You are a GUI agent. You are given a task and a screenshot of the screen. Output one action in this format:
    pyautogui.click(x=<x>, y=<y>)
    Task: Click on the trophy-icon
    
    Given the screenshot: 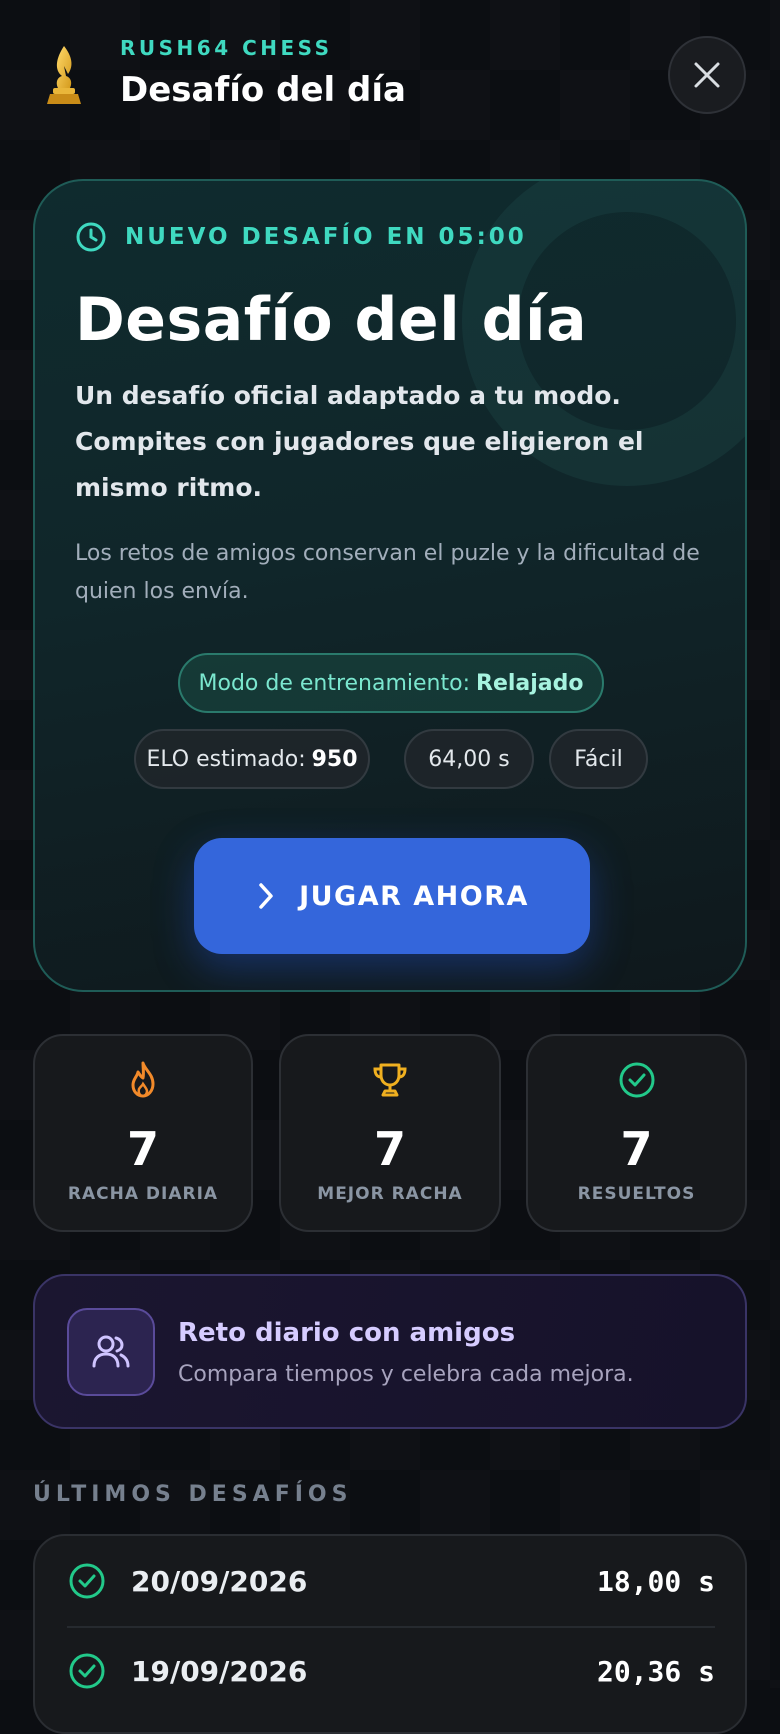 What is the action you would take?
    pyautogui.click(x=390, y=1080)
    